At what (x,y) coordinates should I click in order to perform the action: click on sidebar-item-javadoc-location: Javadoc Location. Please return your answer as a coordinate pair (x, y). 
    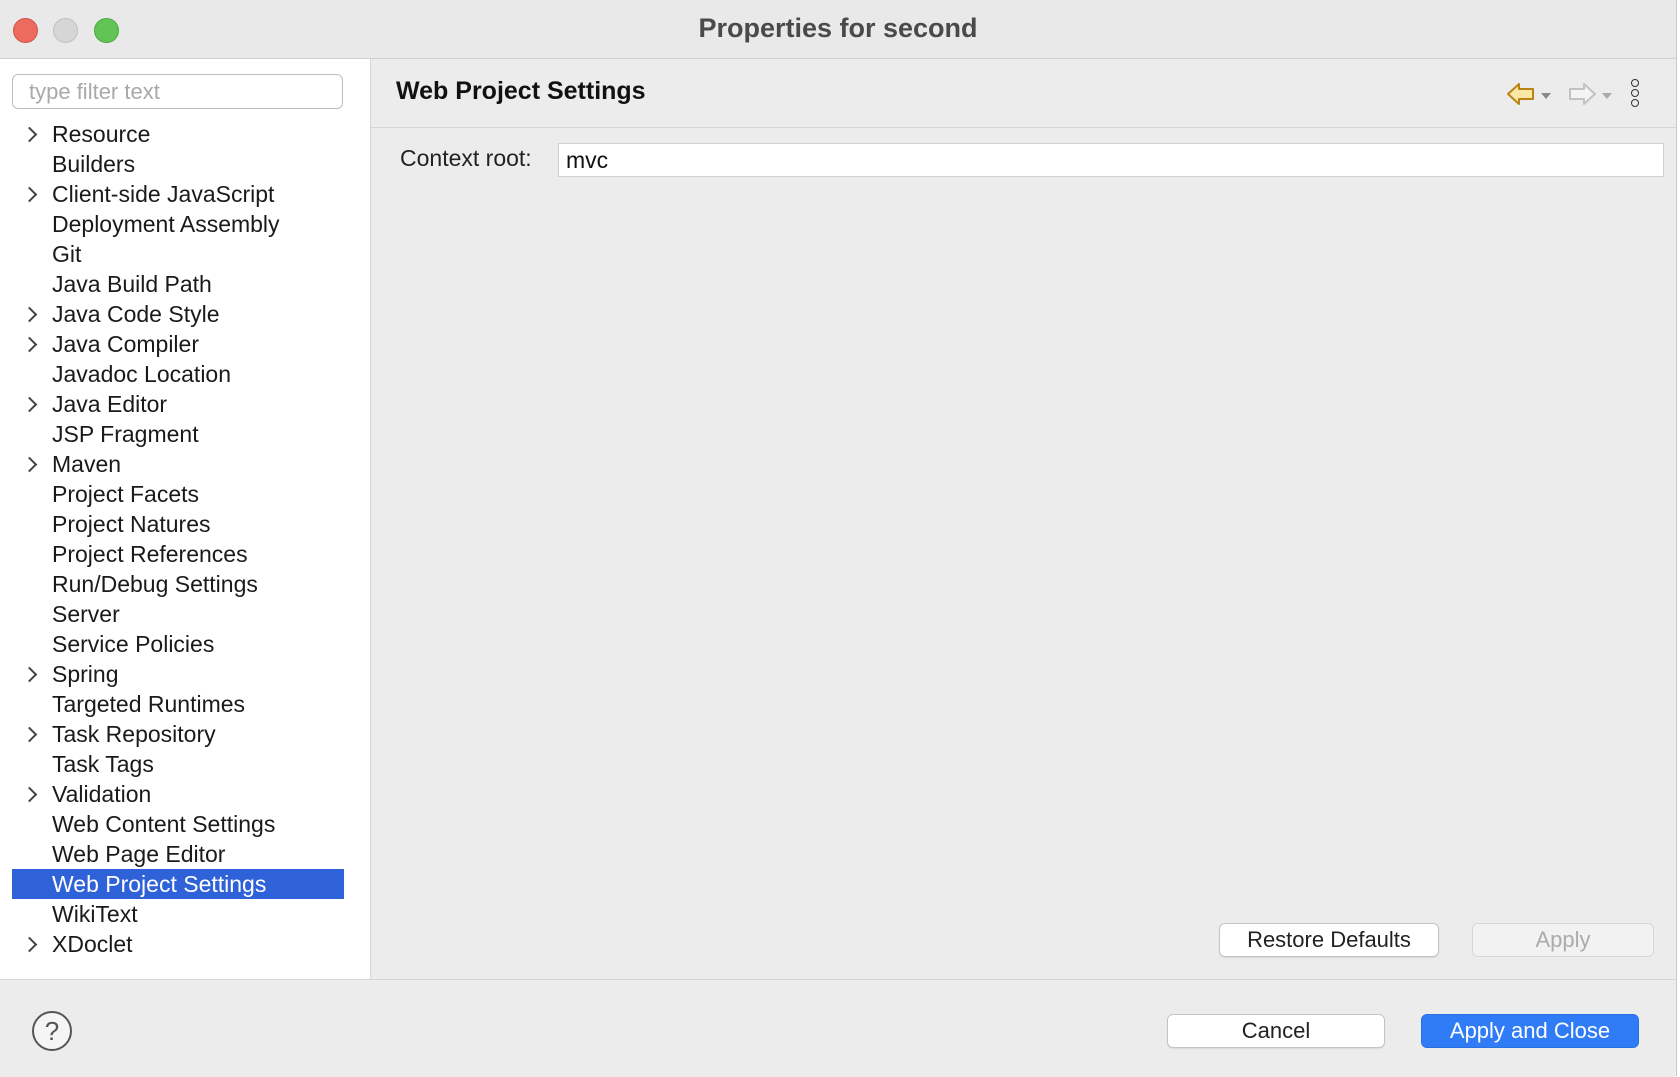
    Looking at the image, I should click on (178, 374).